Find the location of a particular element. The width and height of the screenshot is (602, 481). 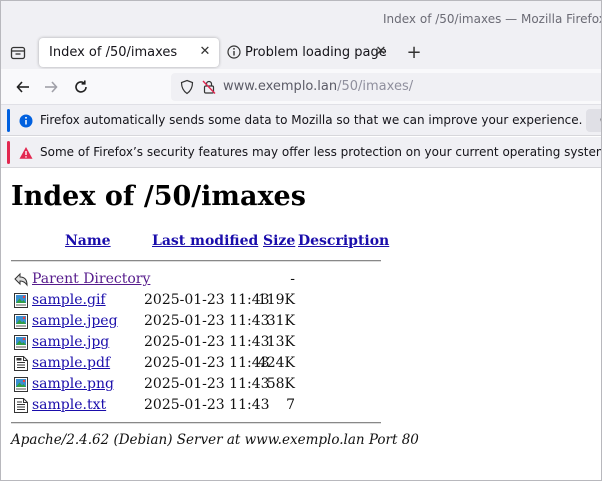

column-last-modified-link: Last modified is located at coordinates (205, 241).